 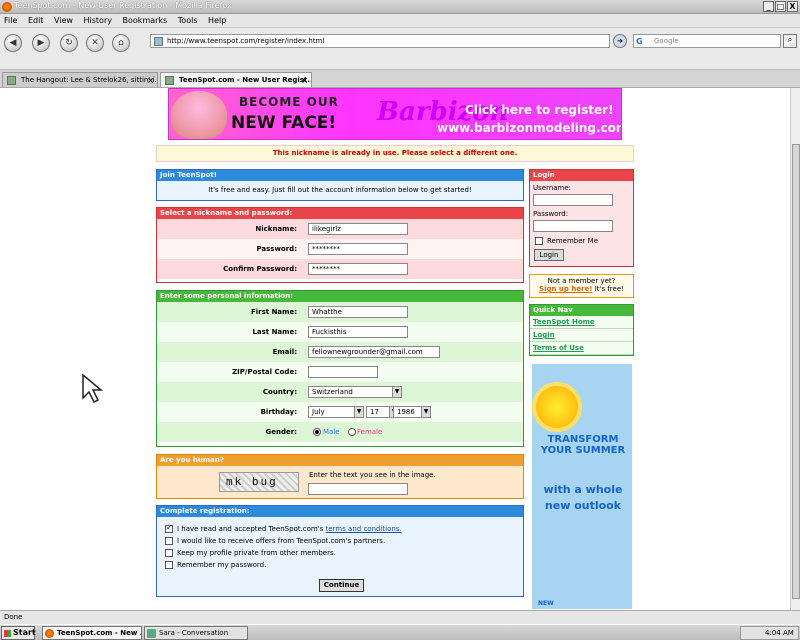 I want to click on captcha-image: mk bug, so click(x=259, y=482).